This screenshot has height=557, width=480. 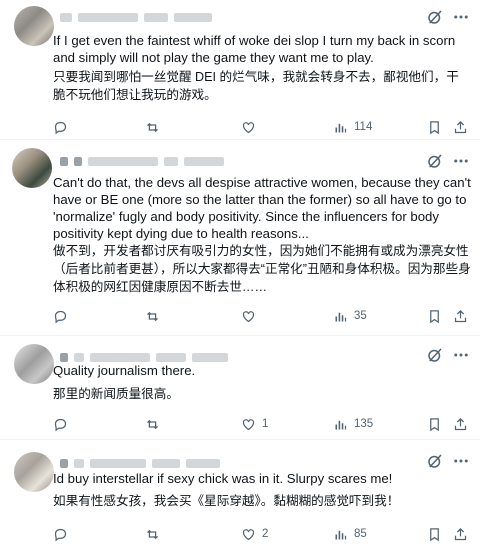 I want to click on views-button: 114, so click(x=352, y=127).